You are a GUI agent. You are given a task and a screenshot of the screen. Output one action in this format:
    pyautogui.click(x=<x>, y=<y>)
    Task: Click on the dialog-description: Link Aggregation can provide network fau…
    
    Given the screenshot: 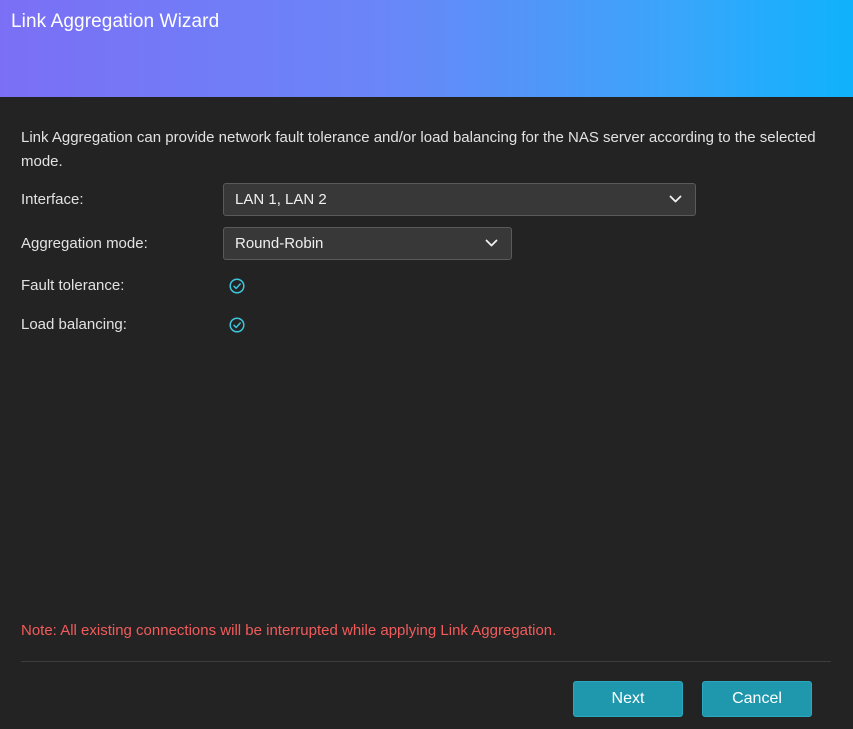 What is the action you would take?
    pyautogui.click(x=418, y=149)
    